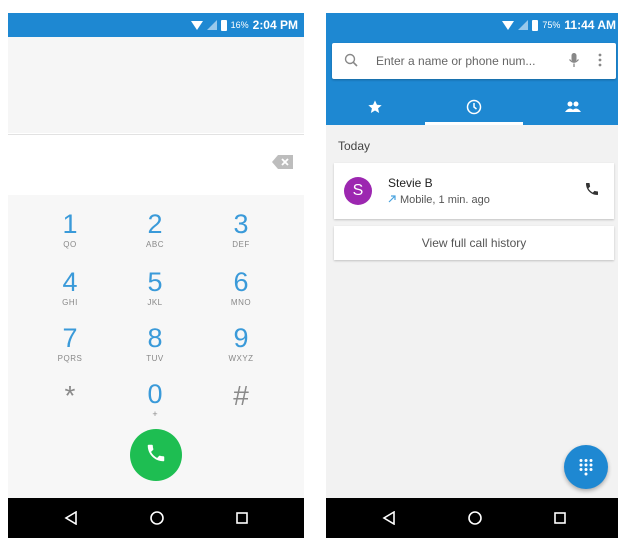 This screenshot has width=618, height=538. What do you see at coordinates (241, 358) in the screenshot?
I see `key-letters: WXYZ` at bounding box center [241, 358].